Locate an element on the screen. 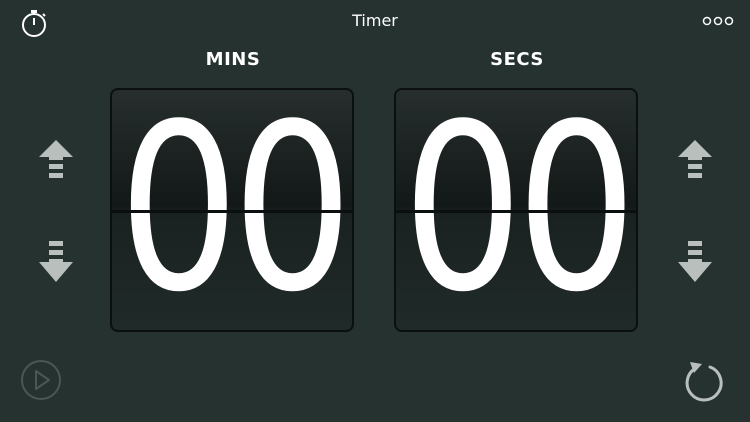 This screenshot has width=750, height=422. reset-button is located at coordinates (703, 380).